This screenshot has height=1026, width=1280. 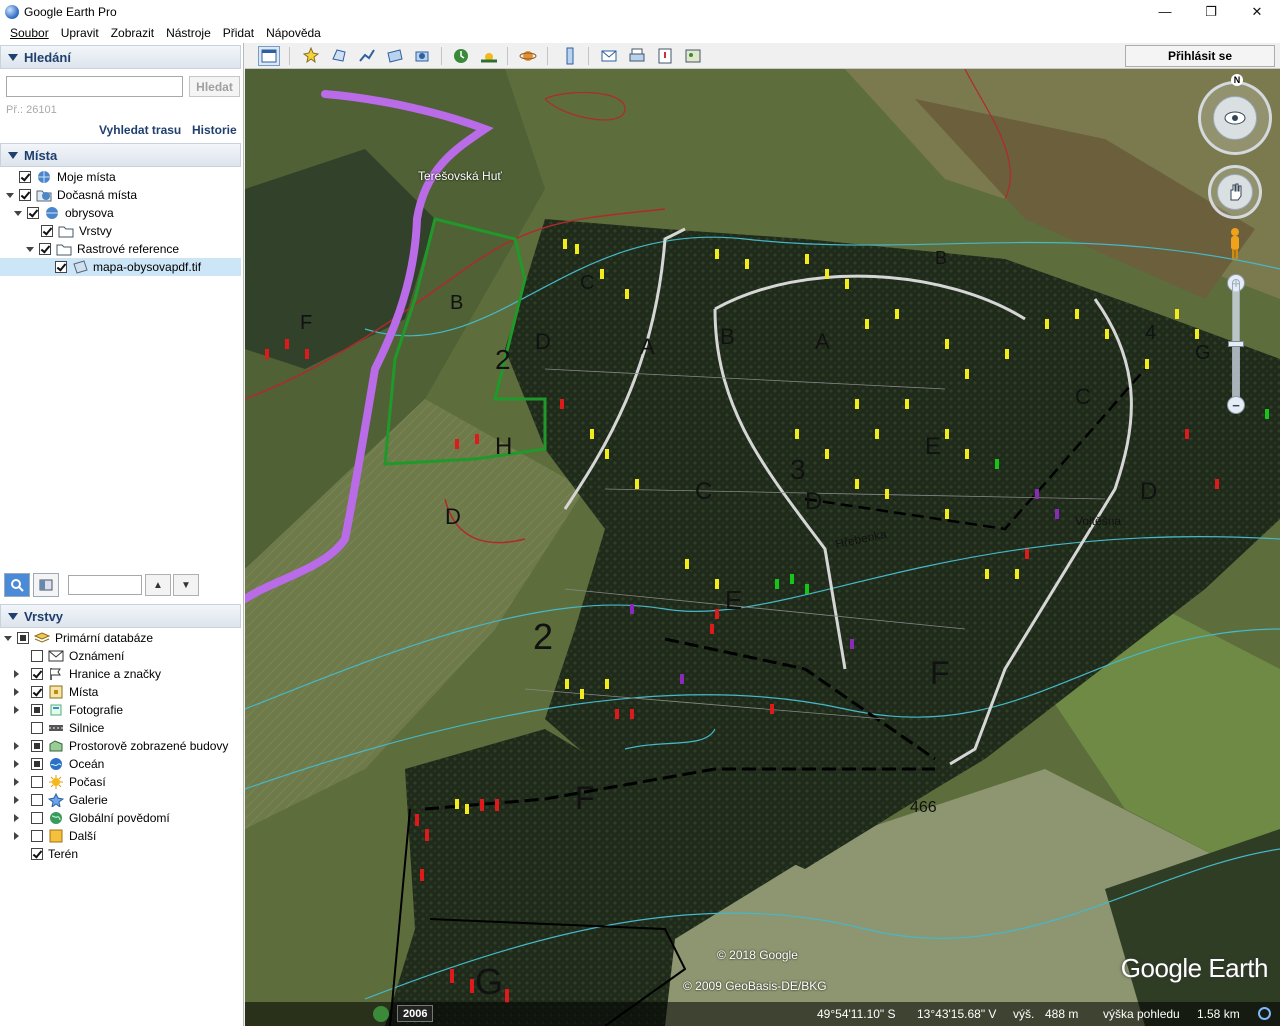 I want to click on menu-nastroje: Nástroje, so click(x=188, y=33).